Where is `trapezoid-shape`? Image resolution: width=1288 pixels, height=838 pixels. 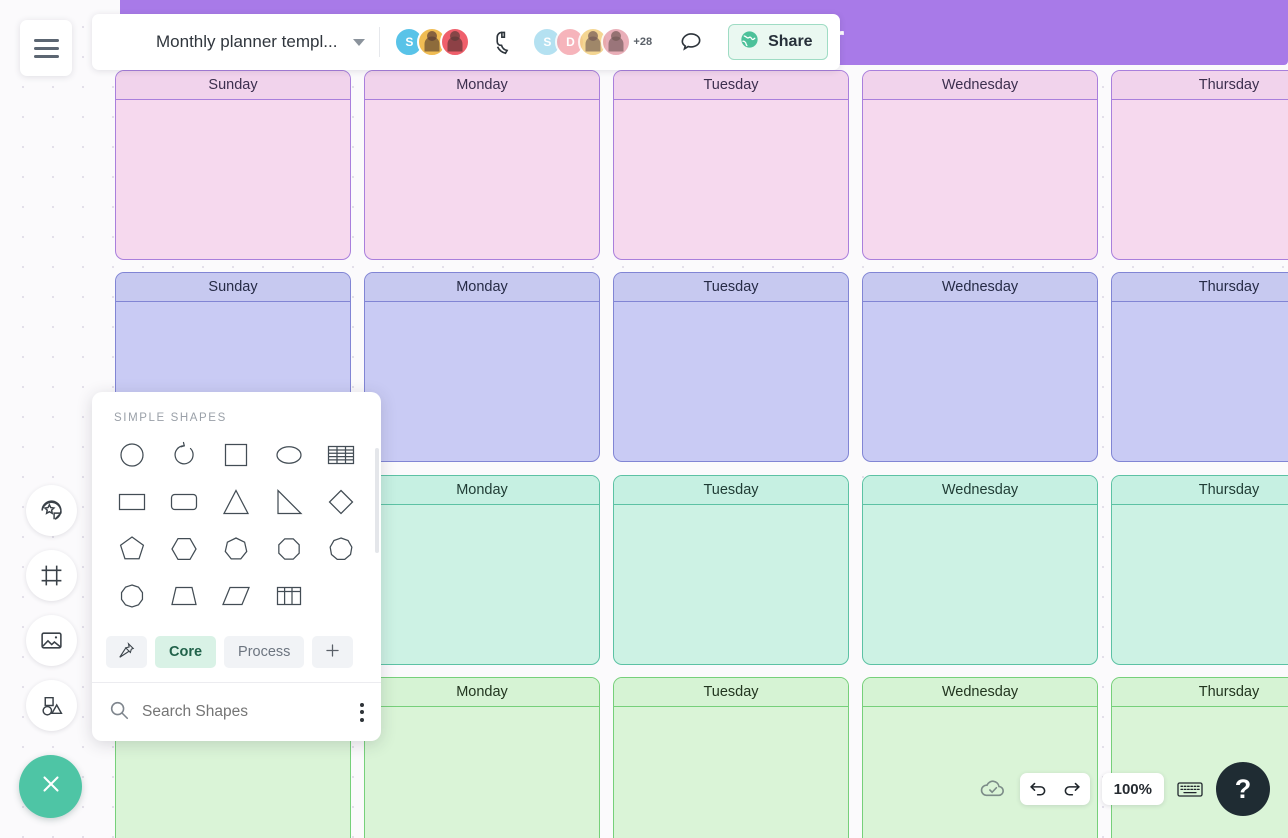
trapezoid-shape is located at coordinates (184, 598).